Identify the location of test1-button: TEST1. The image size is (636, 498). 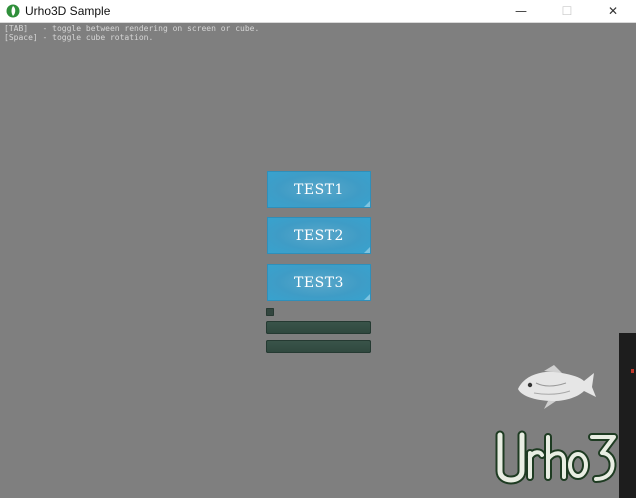
(319, 189).